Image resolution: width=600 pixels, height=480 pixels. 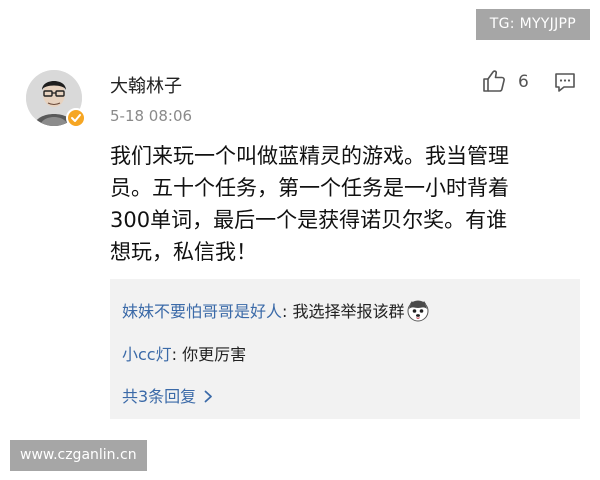 What do you see at coordinates (76, 118) in the screenshot?
I see `verified-badge-icon` at bounding box center [76, 118].